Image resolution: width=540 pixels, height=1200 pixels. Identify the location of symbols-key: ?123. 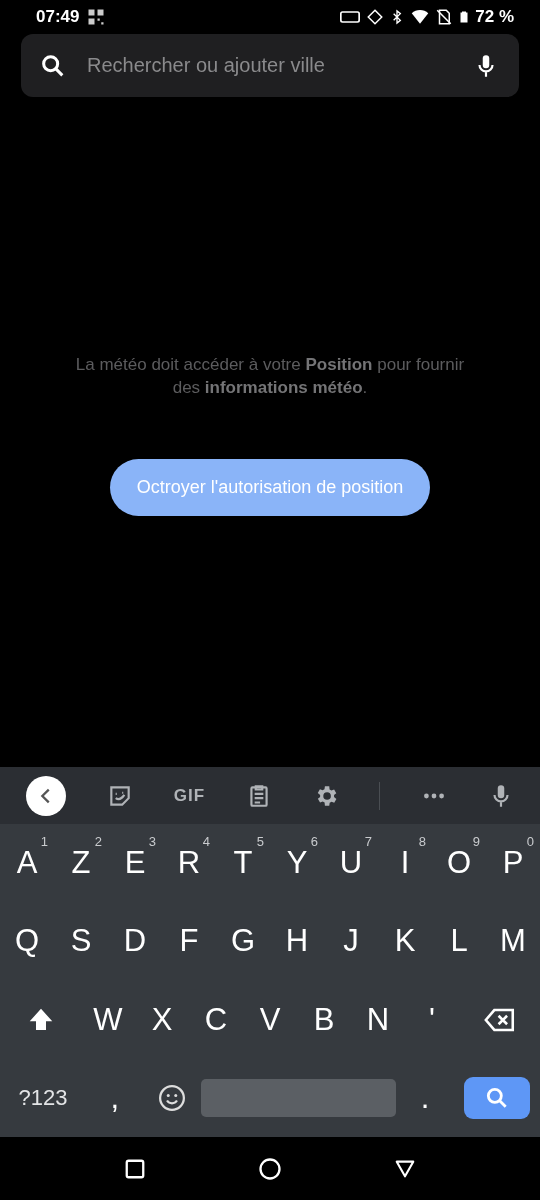
(43, 1097).